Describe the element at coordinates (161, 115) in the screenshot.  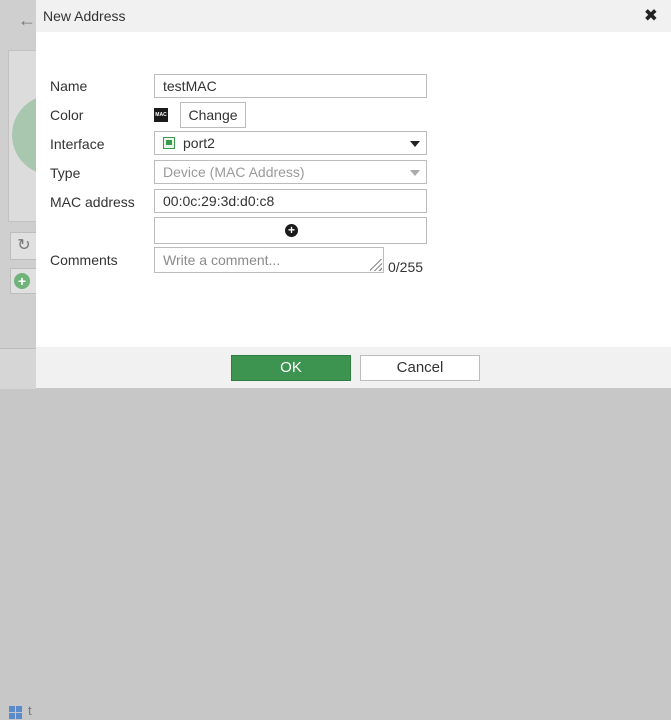
I see `color-swatch-icon: MAC` at that location.